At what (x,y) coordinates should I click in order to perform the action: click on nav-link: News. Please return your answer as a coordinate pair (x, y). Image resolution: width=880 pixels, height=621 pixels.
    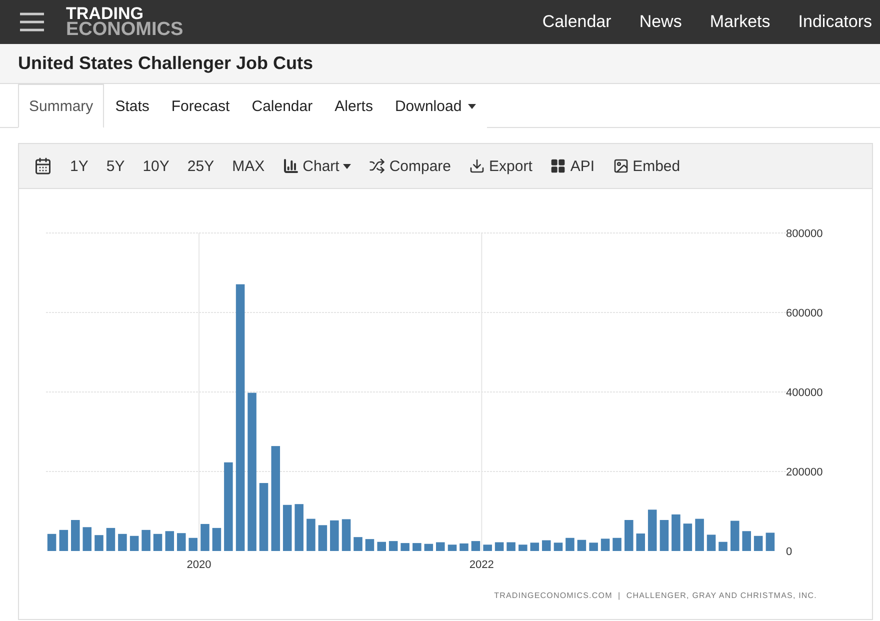
    Looking at the image, I should click on (660, 22).